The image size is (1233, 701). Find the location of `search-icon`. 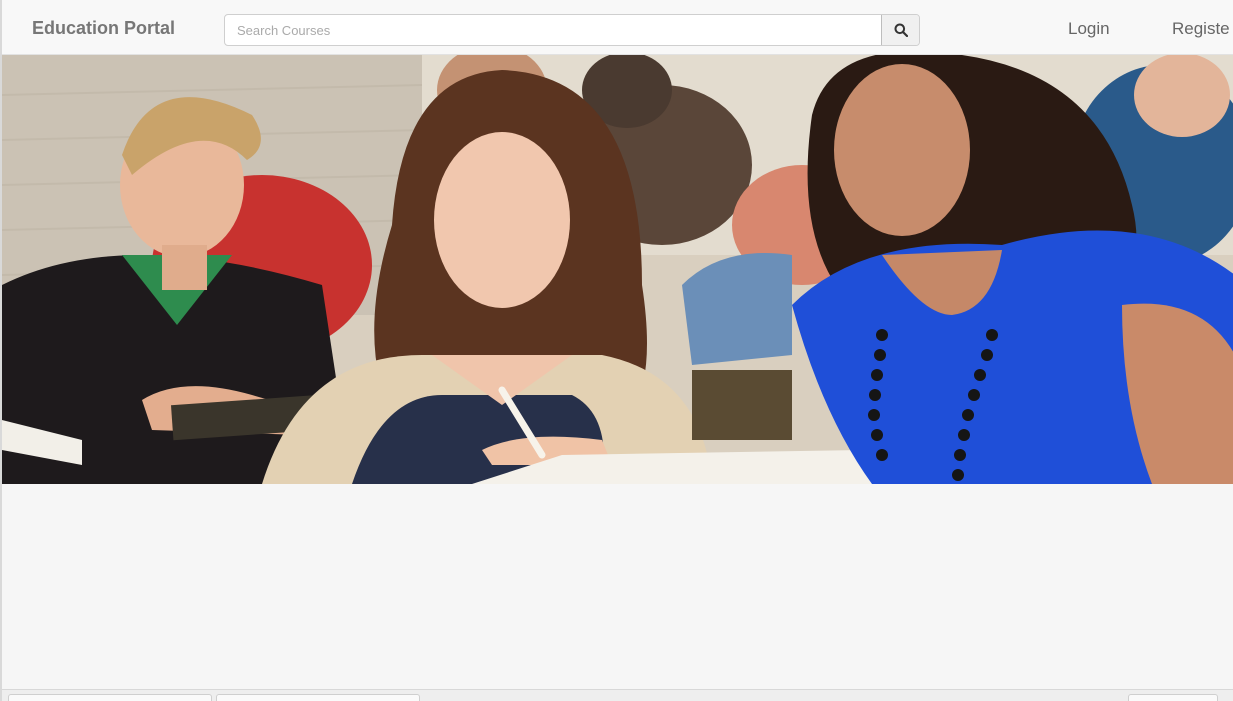

search-icon is located at coordinates (901, 30).